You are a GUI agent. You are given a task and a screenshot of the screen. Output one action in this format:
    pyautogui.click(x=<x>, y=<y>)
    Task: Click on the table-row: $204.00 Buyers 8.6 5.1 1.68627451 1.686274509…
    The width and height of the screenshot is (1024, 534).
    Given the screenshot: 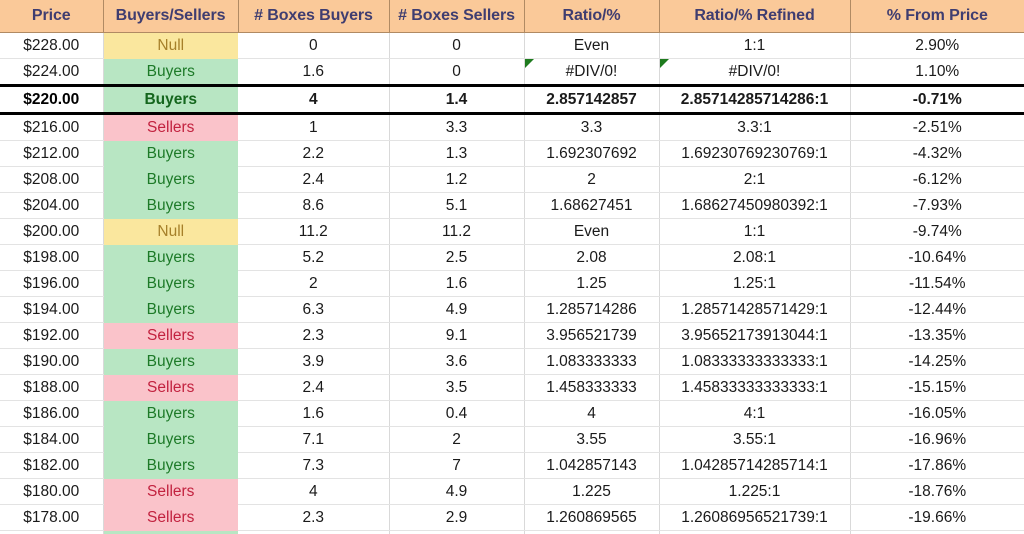 What is the action you would take?
    pyautogui.click(x=512, y=205)
    